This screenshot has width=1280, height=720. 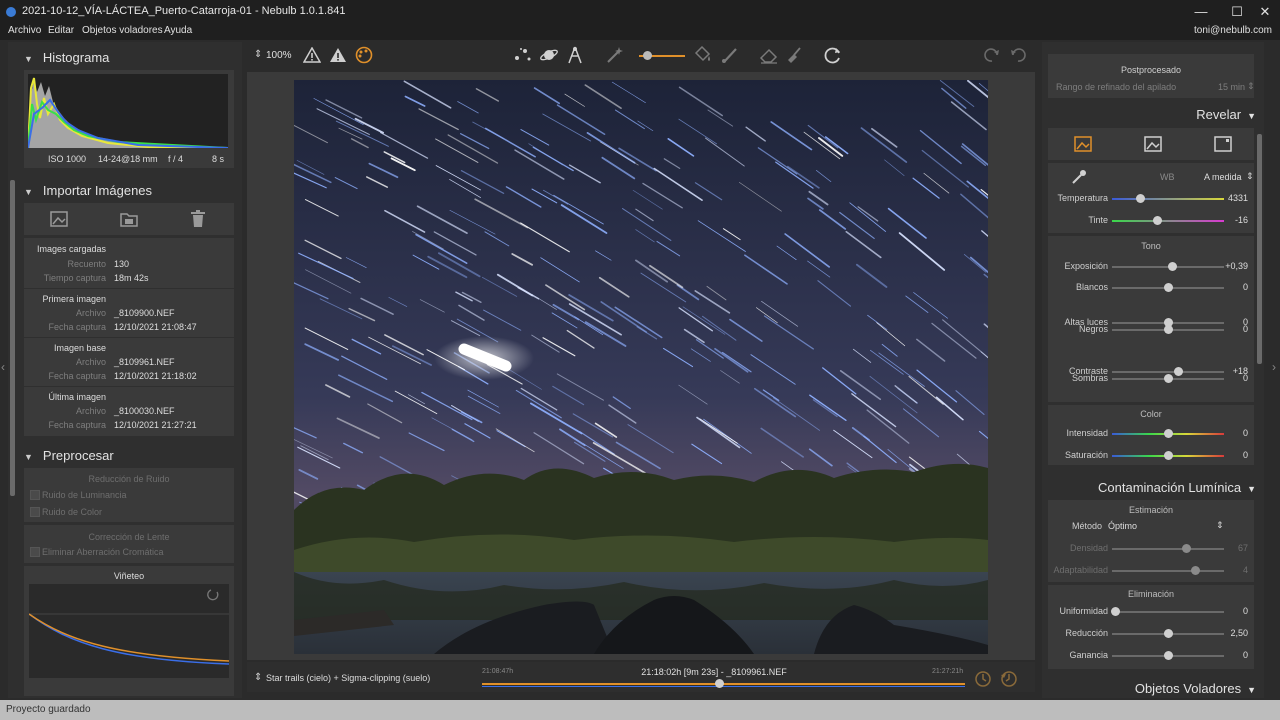 I want to click on left-panel-scrollbar, so click(x=12, y=338).